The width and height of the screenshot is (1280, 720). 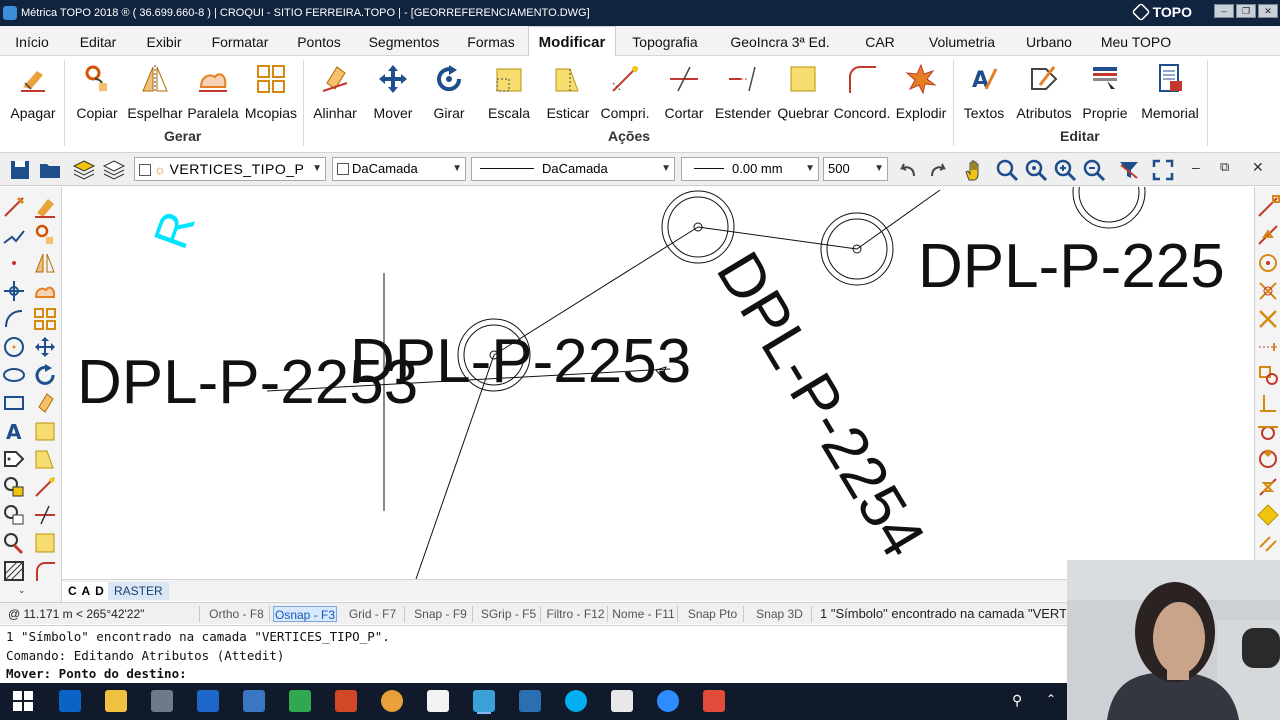 What do you see at coordinates (45, 319) in the screenshot?
I see `multi-copy-icon` at bounding box center [45, 319].